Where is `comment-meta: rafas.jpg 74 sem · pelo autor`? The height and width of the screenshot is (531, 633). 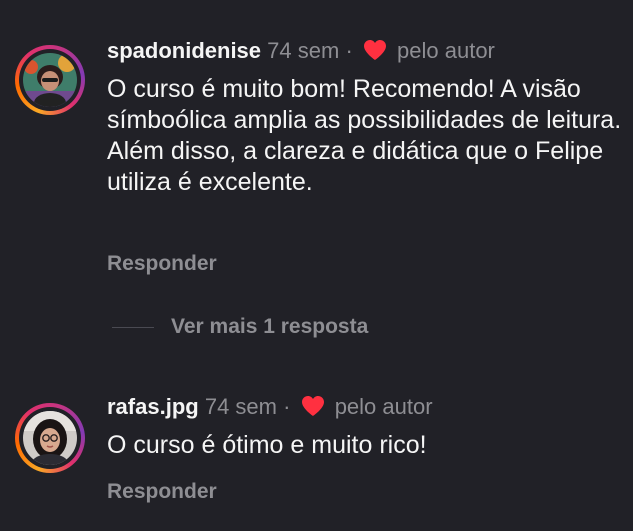
comment-meta: rafas.jpg 74 sem · pelo autor is located at coordinates (270, 408).